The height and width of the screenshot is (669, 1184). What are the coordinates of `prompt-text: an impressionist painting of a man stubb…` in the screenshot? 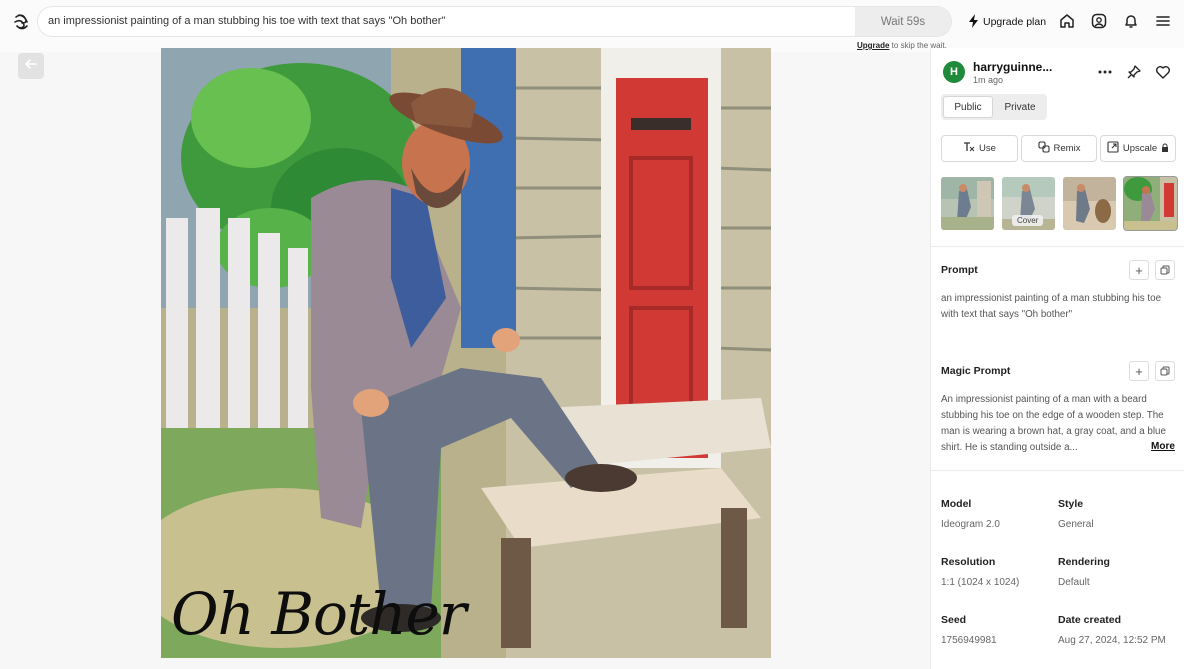 It's located at (1051, 306).